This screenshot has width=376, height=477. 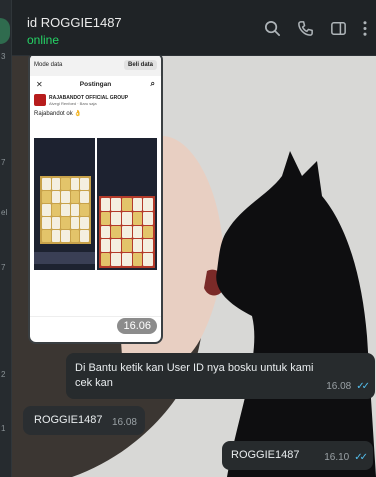 What do you see at coordinates (334, 2) in the screenshot?
I see `window-controls` at bounding box center [334, 2].